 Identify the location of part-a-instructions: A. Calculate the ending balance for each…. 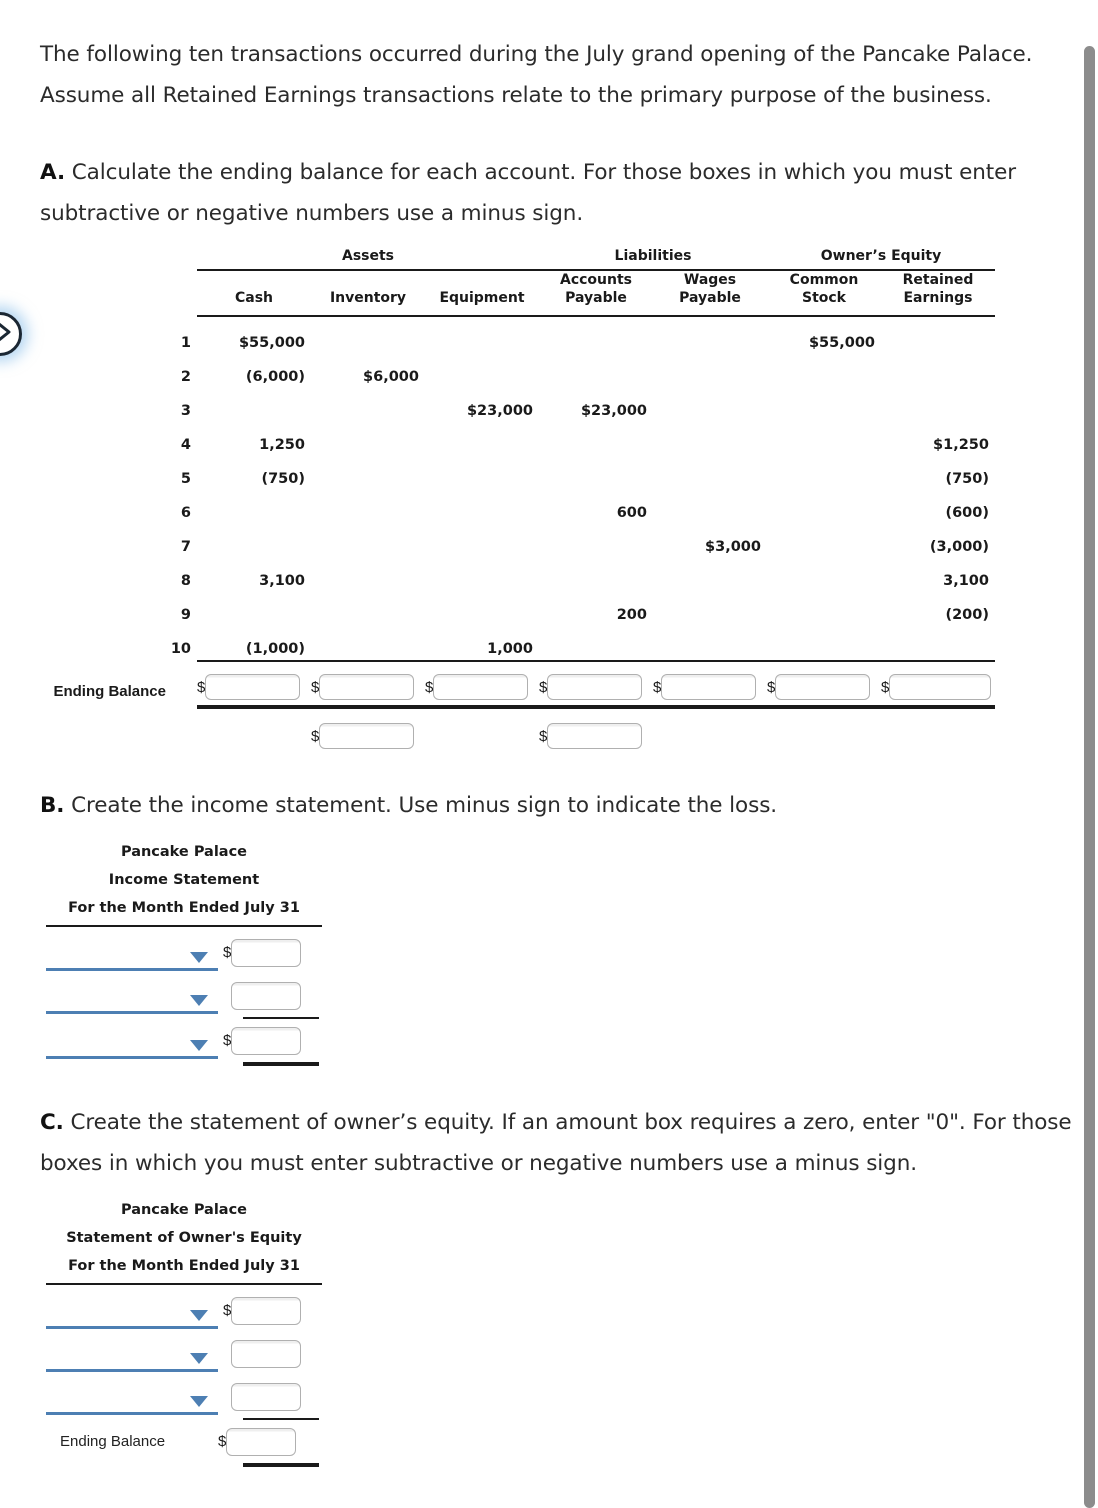
(562, 193).